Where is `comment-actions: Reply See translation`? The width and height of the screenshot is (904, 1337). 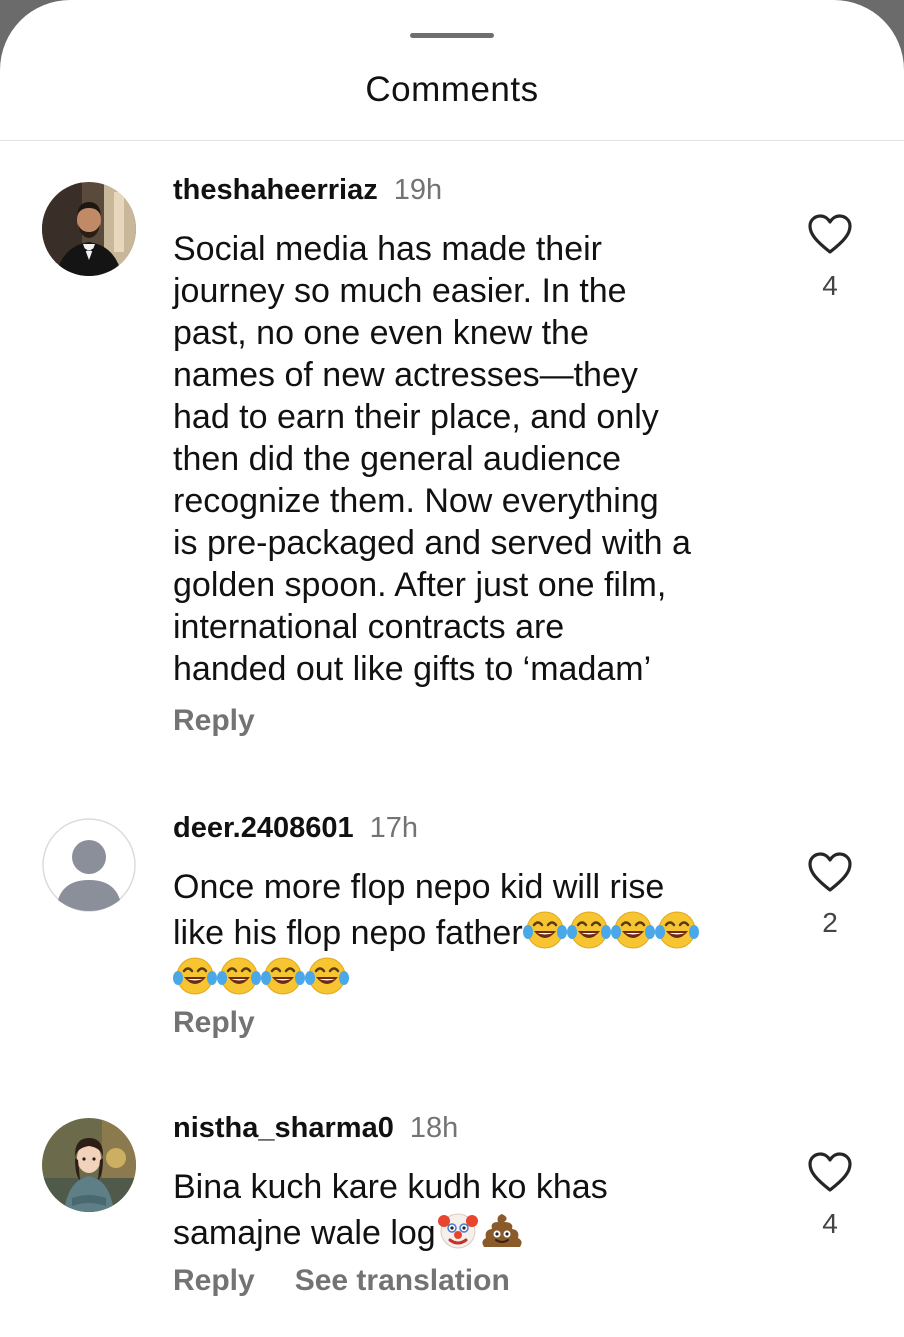 comment-actions: Reply See translation is located at coordinates (341, 1281).